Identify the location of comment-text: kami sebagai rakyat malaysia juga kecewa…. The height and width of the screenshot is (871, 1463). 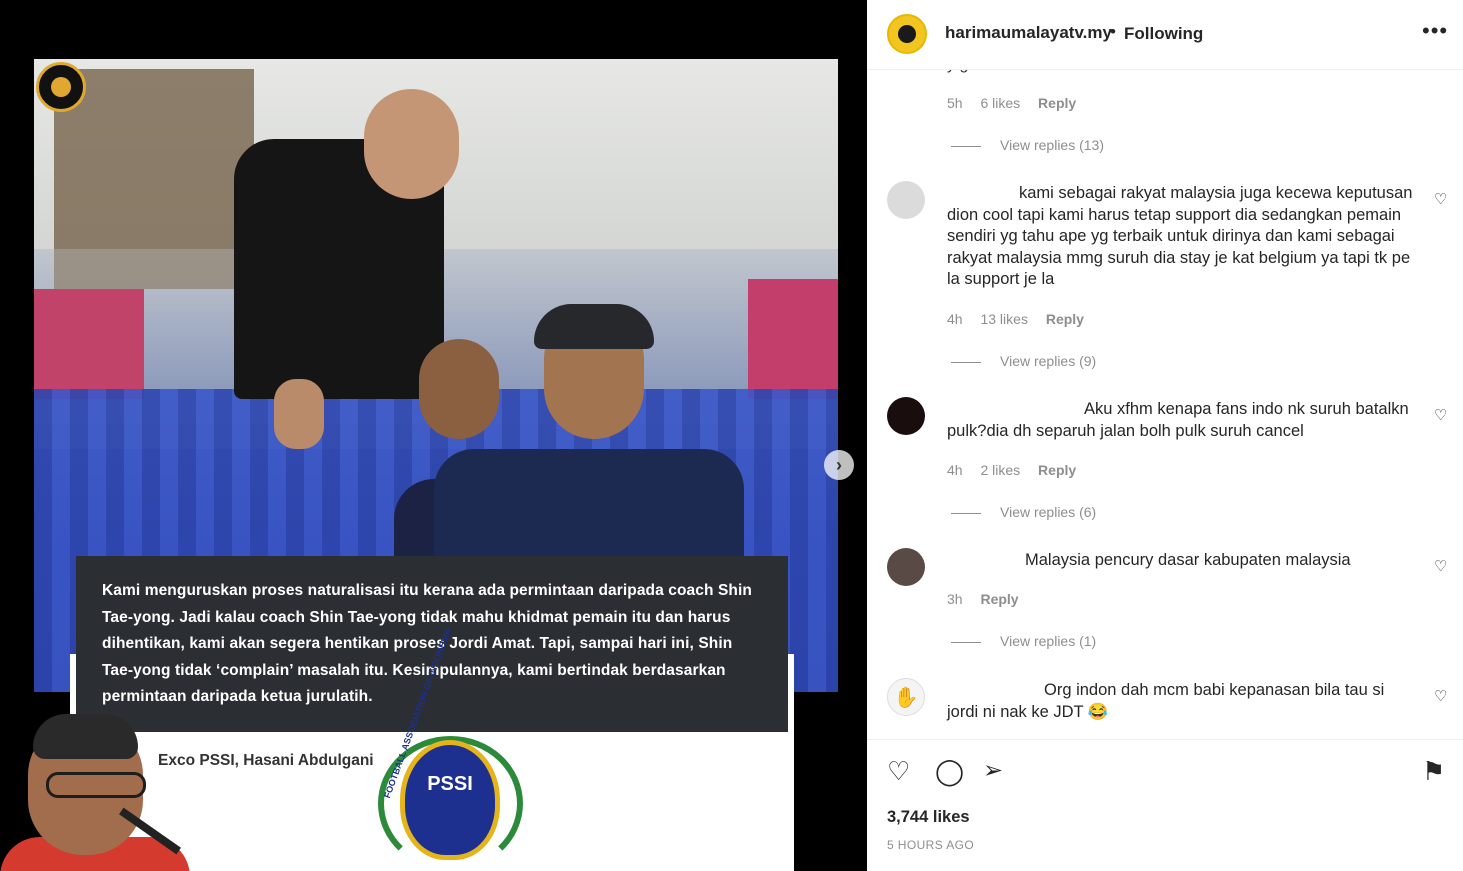
(1180, 236).